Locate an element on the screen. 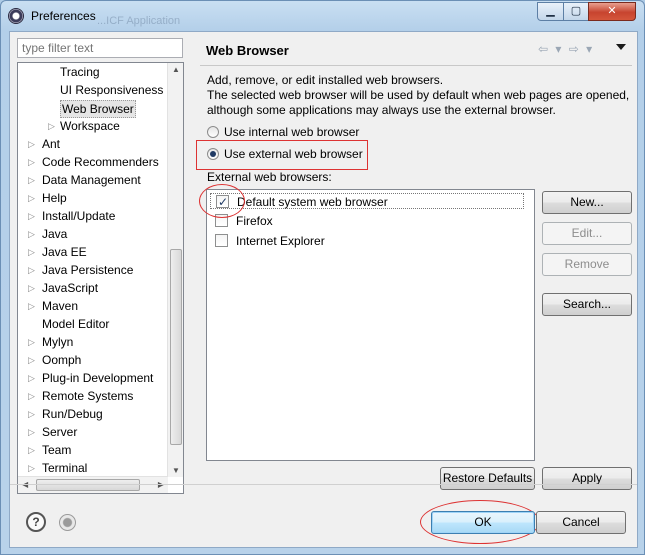  sidebar-item: ▷ Ant is located at coordinates (93, 144).